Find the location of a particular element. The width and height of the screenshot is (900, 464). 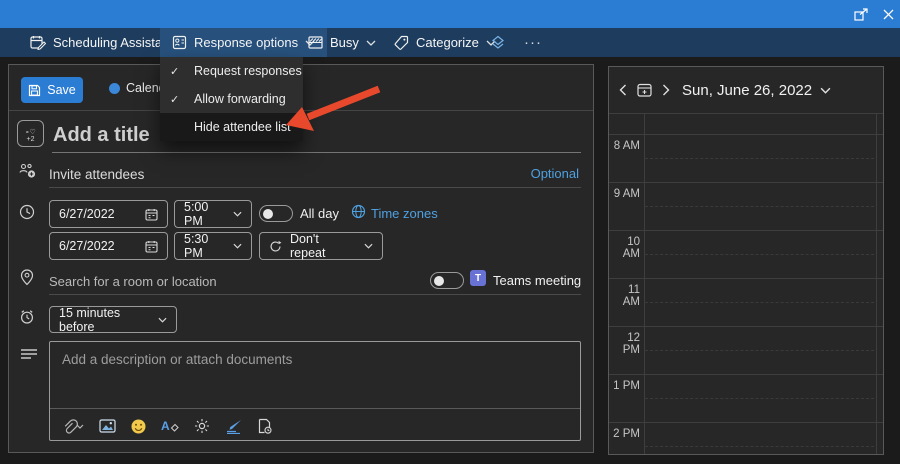

menu-item-label: Request responses is located at coordinates (248, 71).